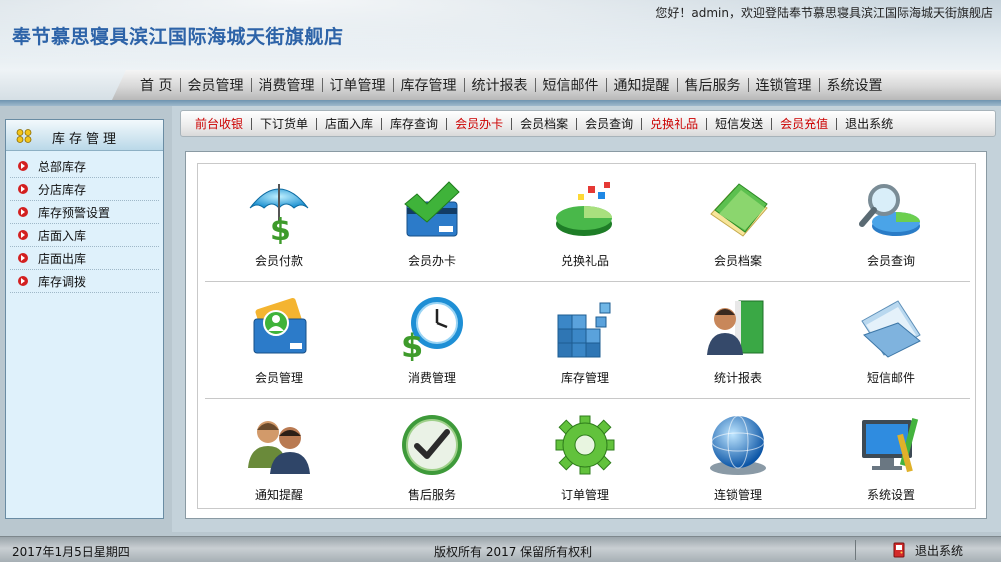 The image size is (1001, 562). Describe the element at coordinates (609, 123) in the screenshot. I see `quick-member-query: 会员查询` at that location.